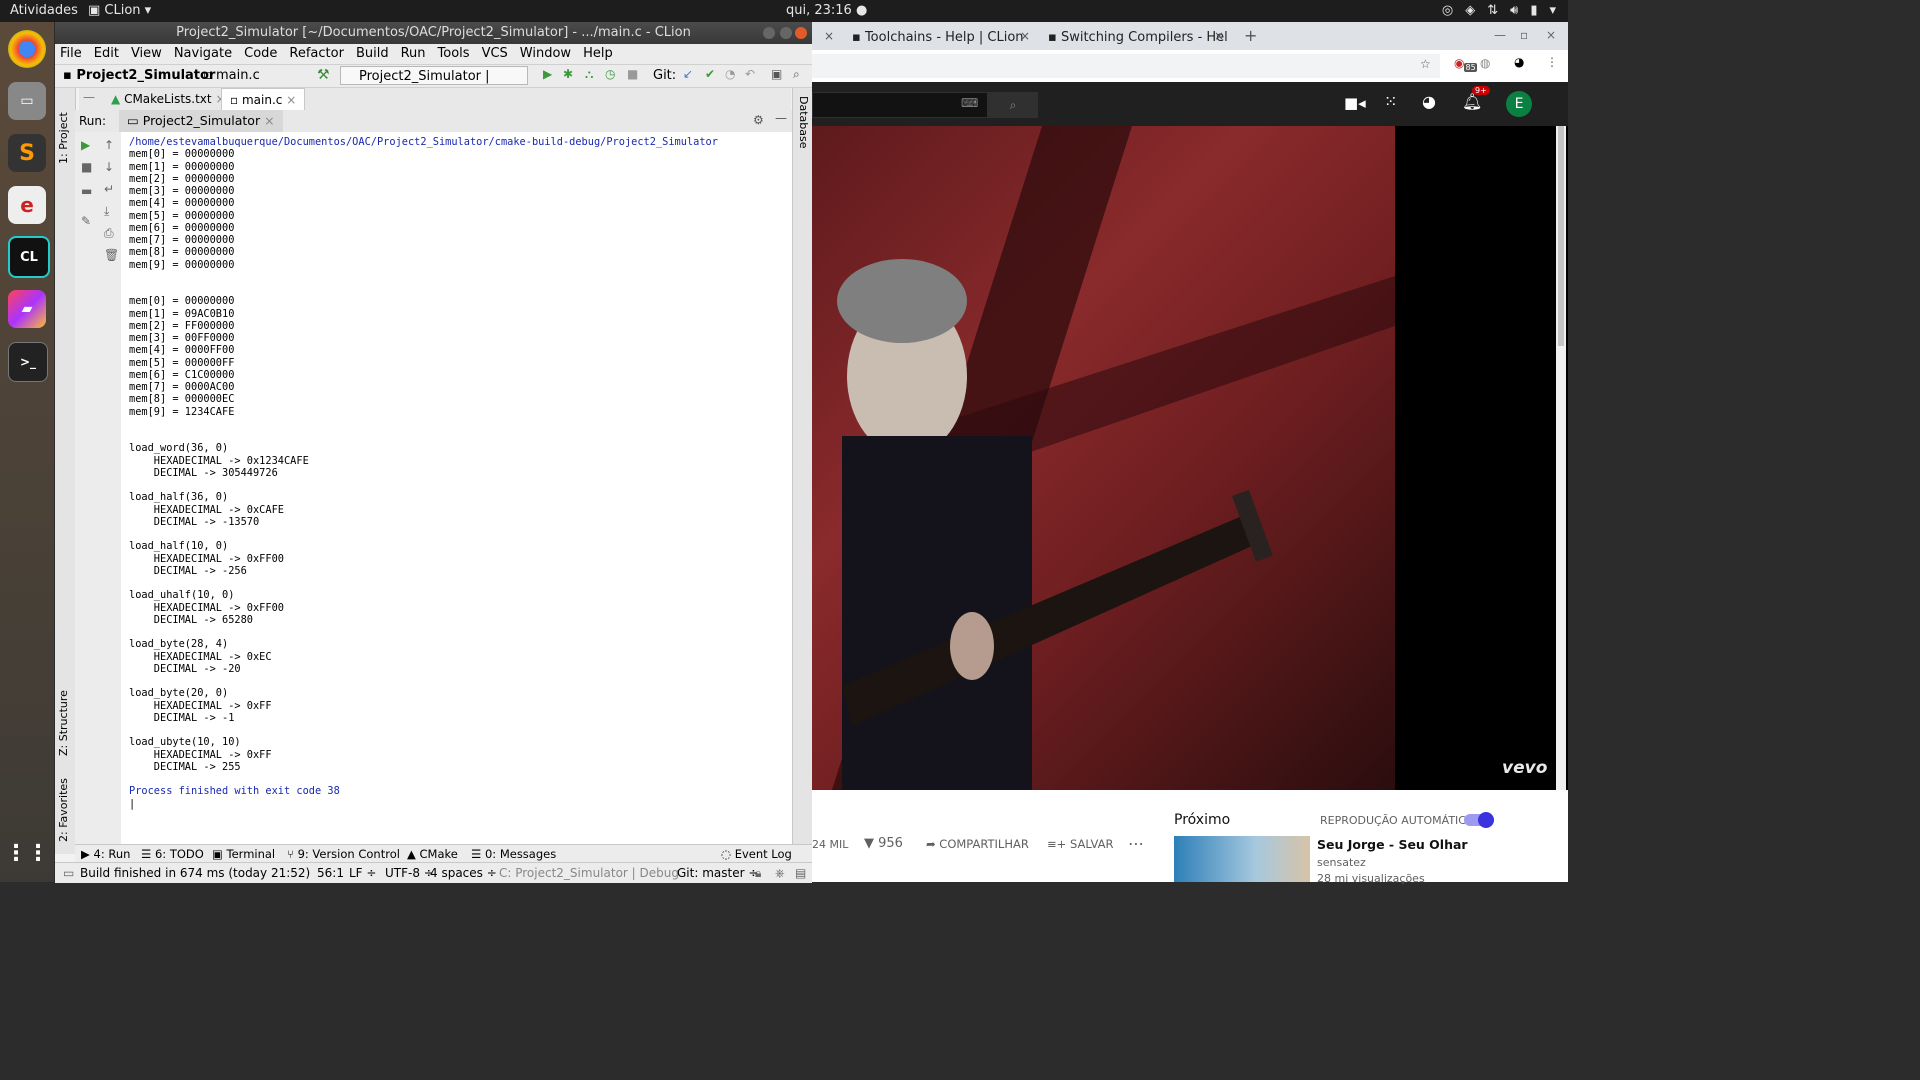 The height and width of the screenshot is (1080, 1920). I want to click on run-configuration-select: Project2_Simulator | Debug ▾, so click(434, 84).